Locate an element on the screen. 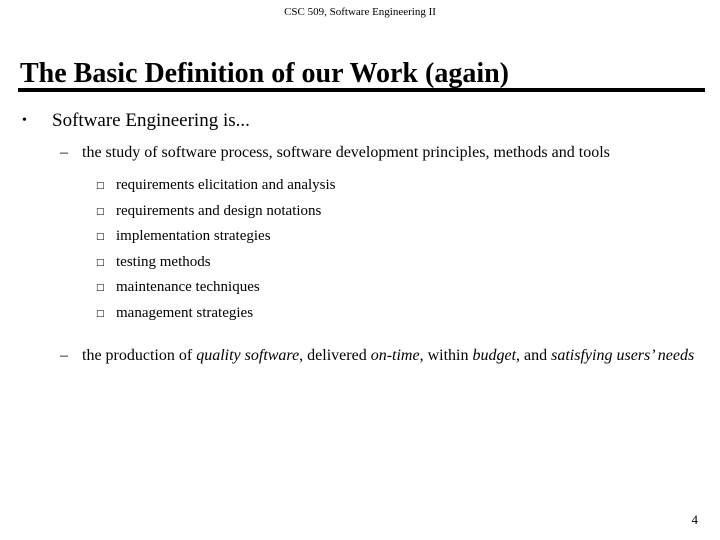  page-number: 4 is located at coordinates (695, 519).